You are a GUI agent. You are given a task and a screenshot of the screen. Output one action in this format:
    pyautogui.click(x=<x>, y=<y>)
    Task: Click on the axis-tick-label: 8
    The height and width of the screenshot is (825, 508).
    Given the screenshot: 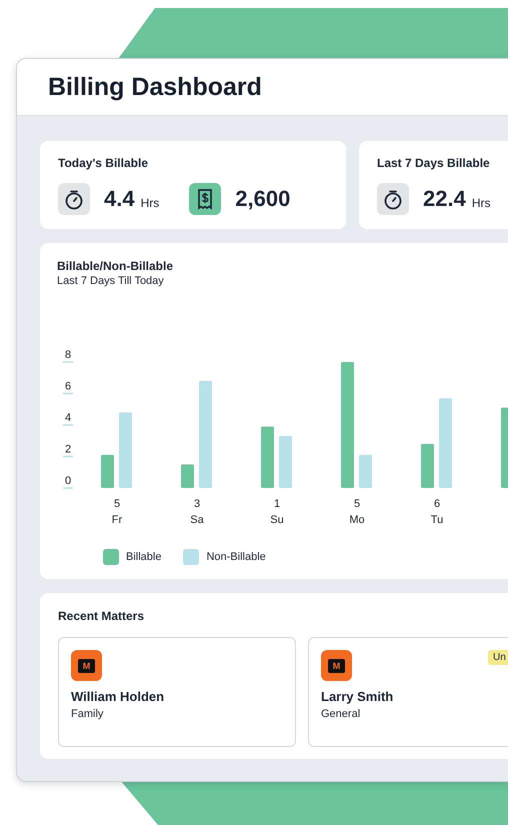 What is the action you would take?
    pyautogui.click(x=68, y=356)
    